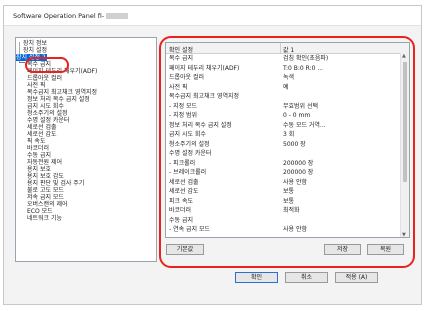 The height and width of the screenshot is (311, 427). Describe the element at coordinates (36, 85) in the screenshot. I see `tree-item: 사전 픽` at that location.